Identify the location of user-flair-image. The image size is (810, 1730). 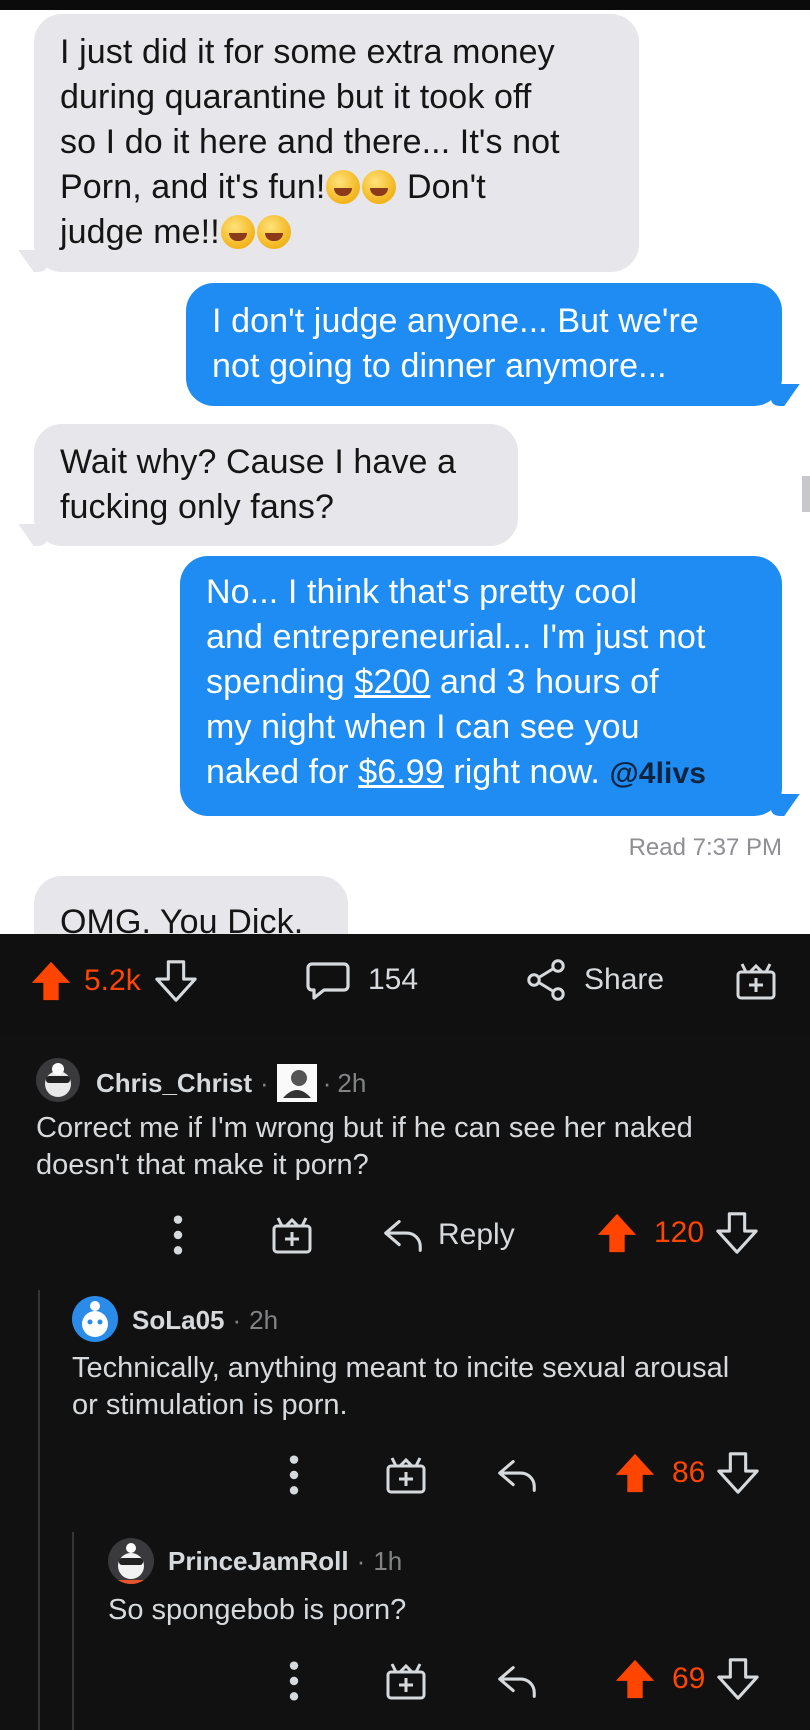
(296, 1083).